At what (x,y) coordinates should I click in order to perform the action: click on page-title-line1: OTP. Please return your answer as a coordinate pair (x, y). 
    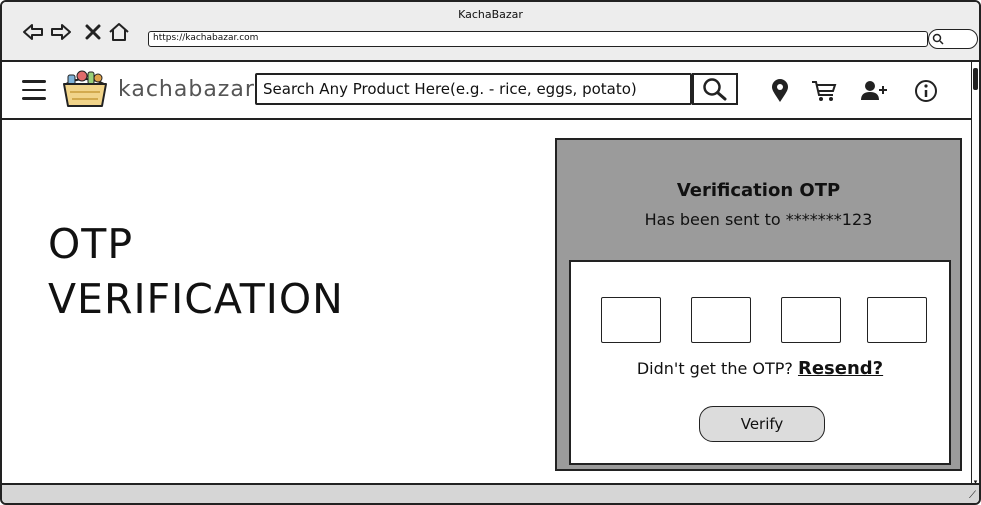
    Looking at the image, I should click on (91, 244).